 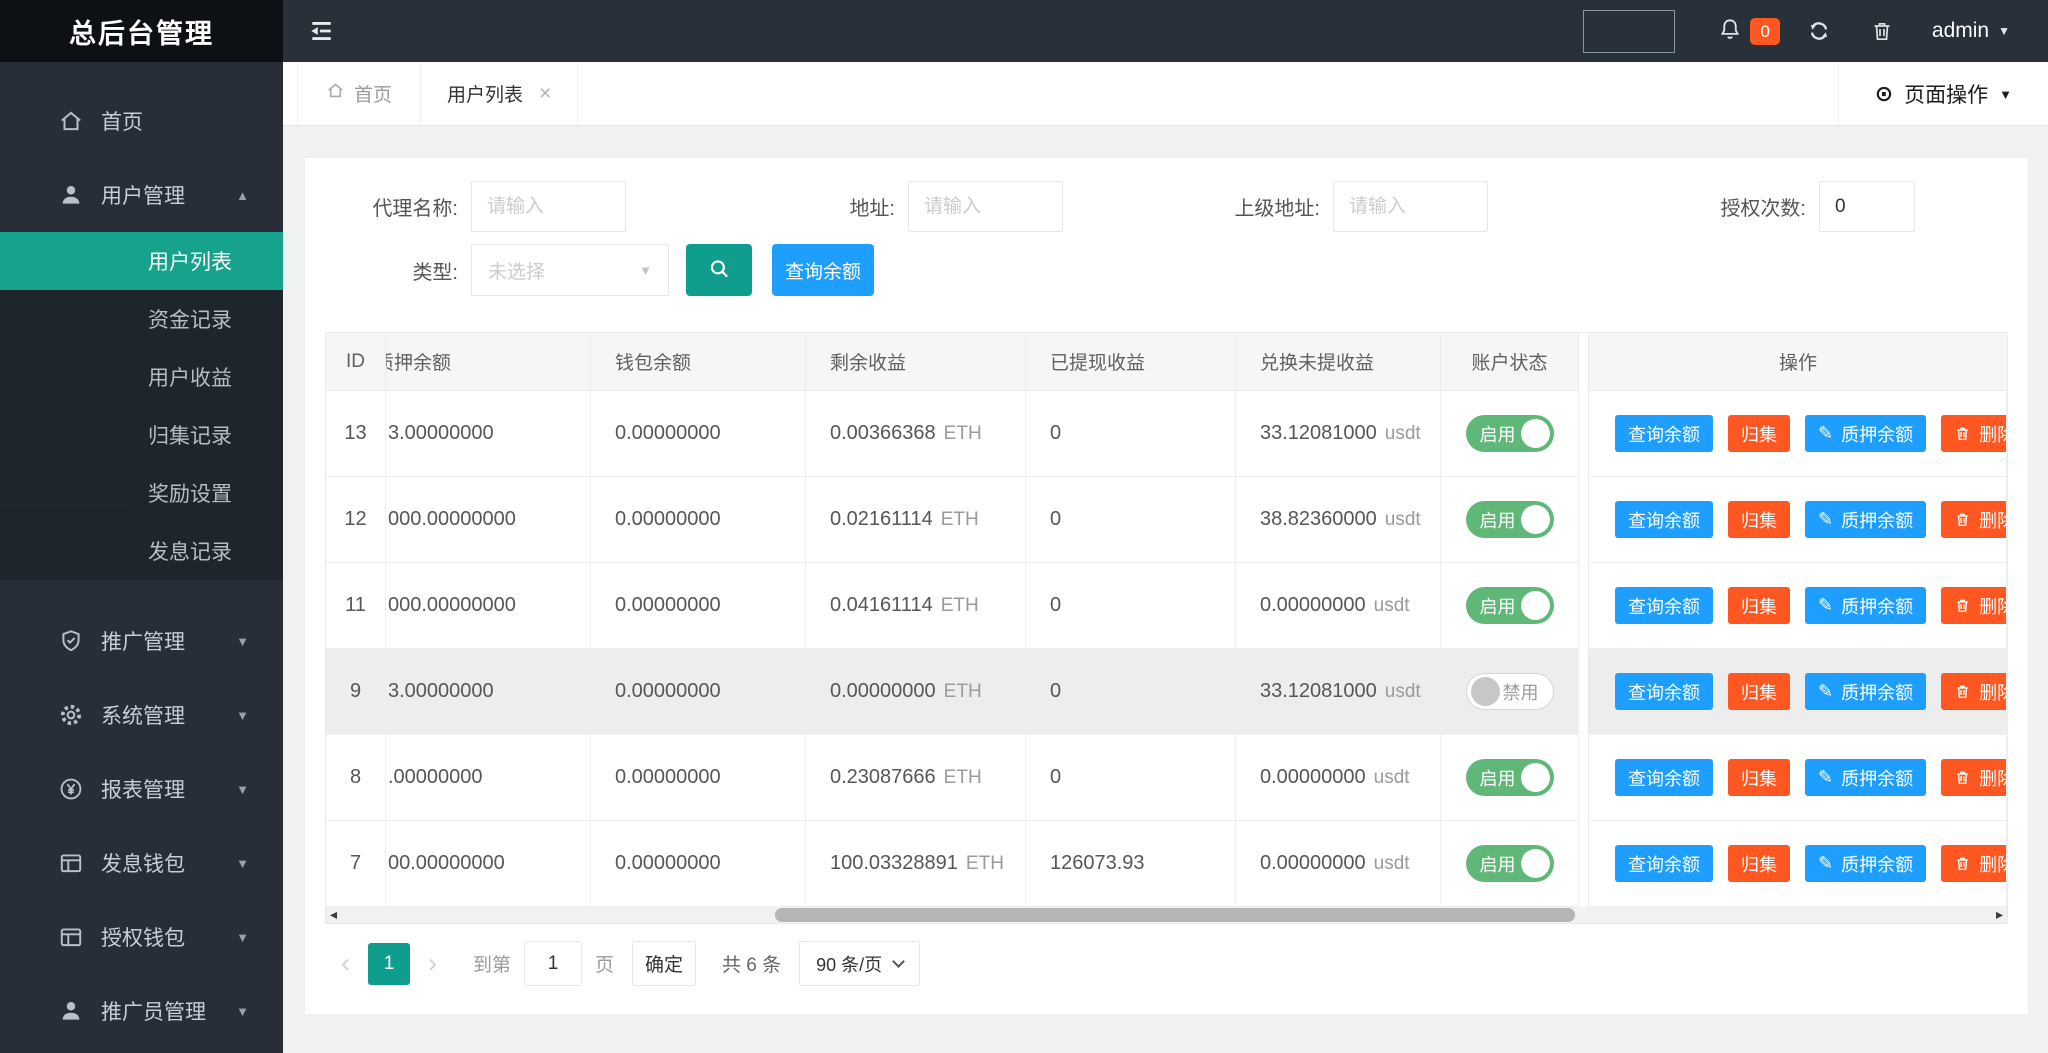 What do you see at coordinates (70, 863) in the screenshot?
I see `wallet-icon` at bounding box center [70, 863].